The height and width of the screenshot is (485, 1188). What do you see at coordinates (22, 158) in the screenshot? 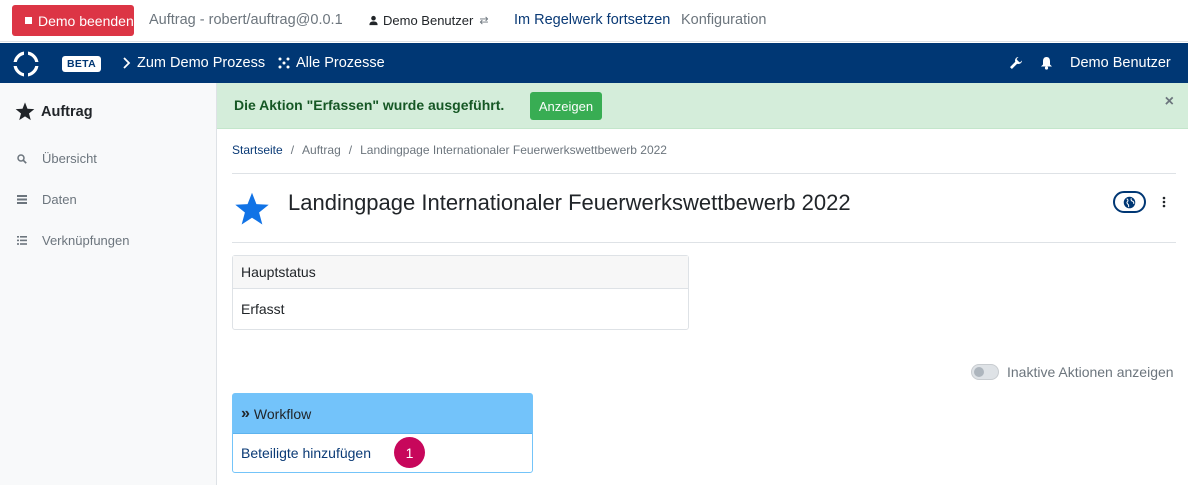
I see `search-icon` at bounding box center [22, 158].